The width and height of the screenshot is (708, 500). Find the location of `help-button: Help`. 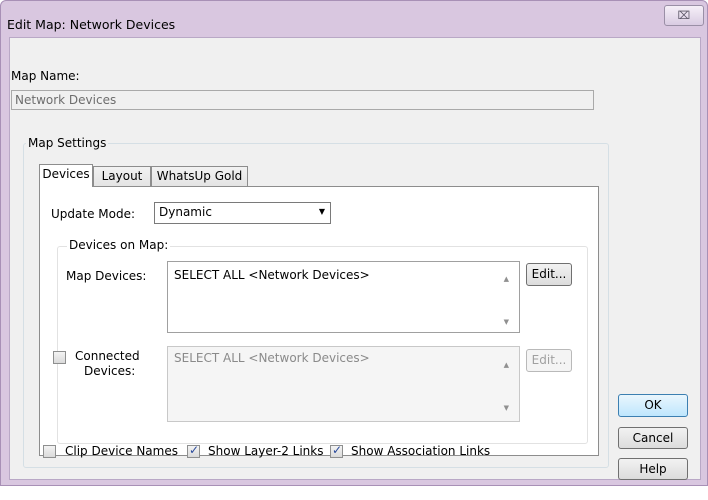

help-button: Help is located at coordinates (653, 469).